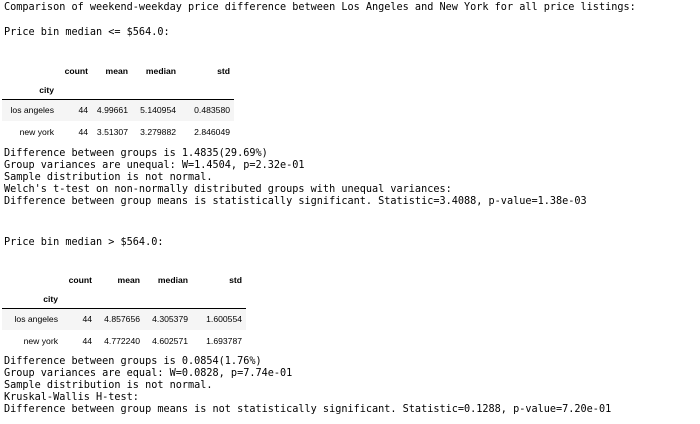  I want to click on output-line: Kruskal-Wallis H-test:, so click(71, 397).